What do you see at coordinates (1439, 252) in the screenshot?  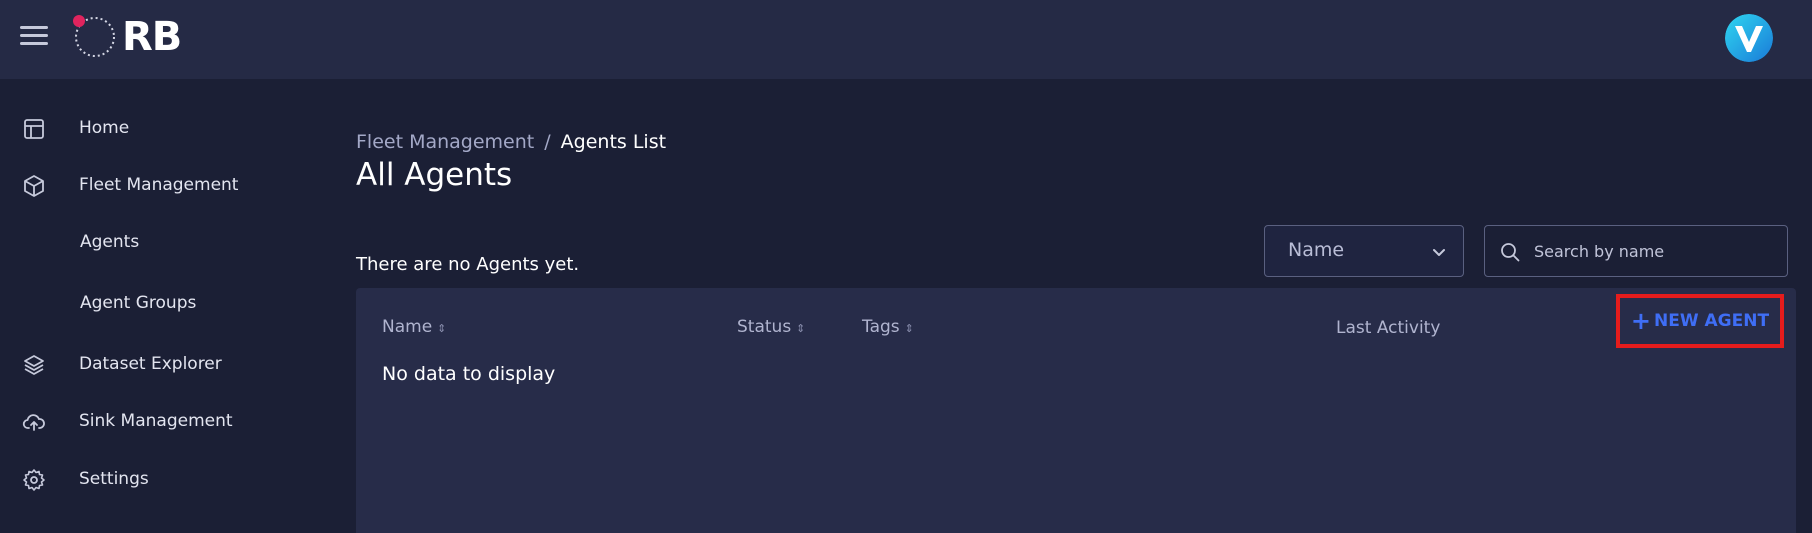 I see `chevron-down-icon` at bounding box center [1439, 252].